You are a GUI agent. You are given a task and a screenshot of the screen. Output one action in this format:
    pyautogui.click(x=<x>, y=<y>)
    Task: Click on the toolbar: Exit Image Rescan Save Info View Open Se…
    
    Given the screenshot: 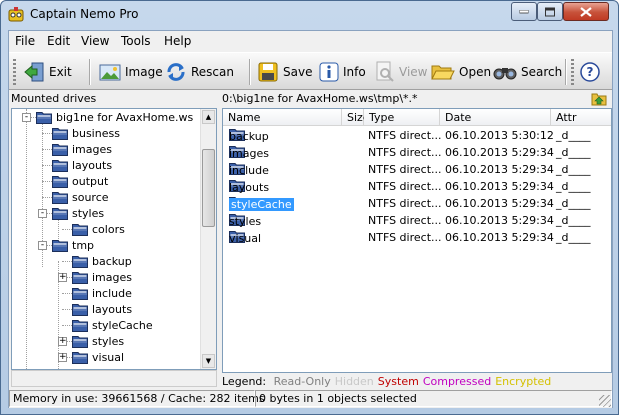 What is the action you would take?
    pyautogui.click(x=310, y=71)
    